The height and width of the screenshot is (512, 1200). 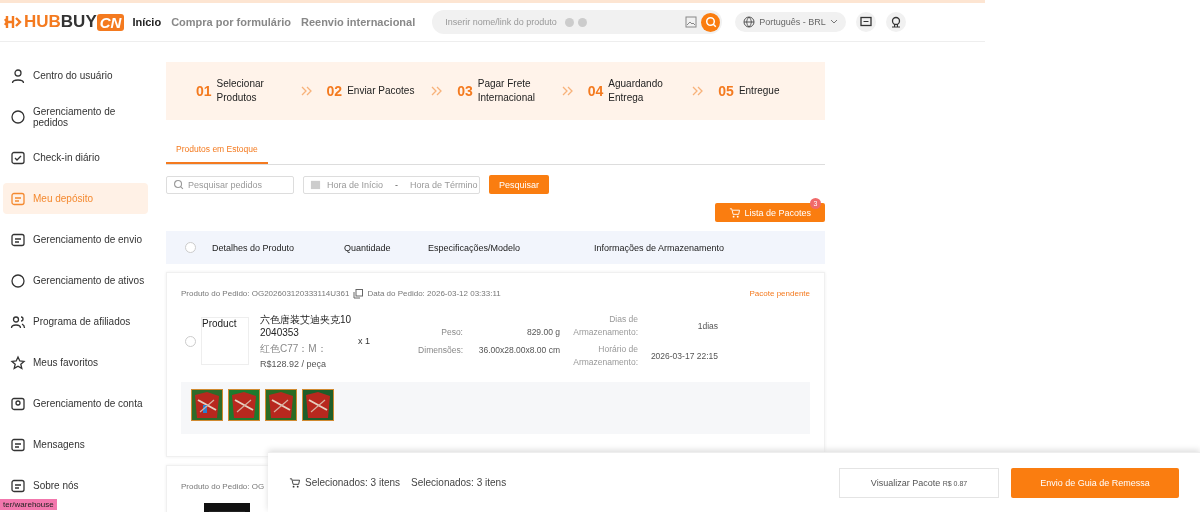 What do you see at coordinates (190, 247) in the screenshot?
I see `select-all-radio` at bounding box center [190, 247].